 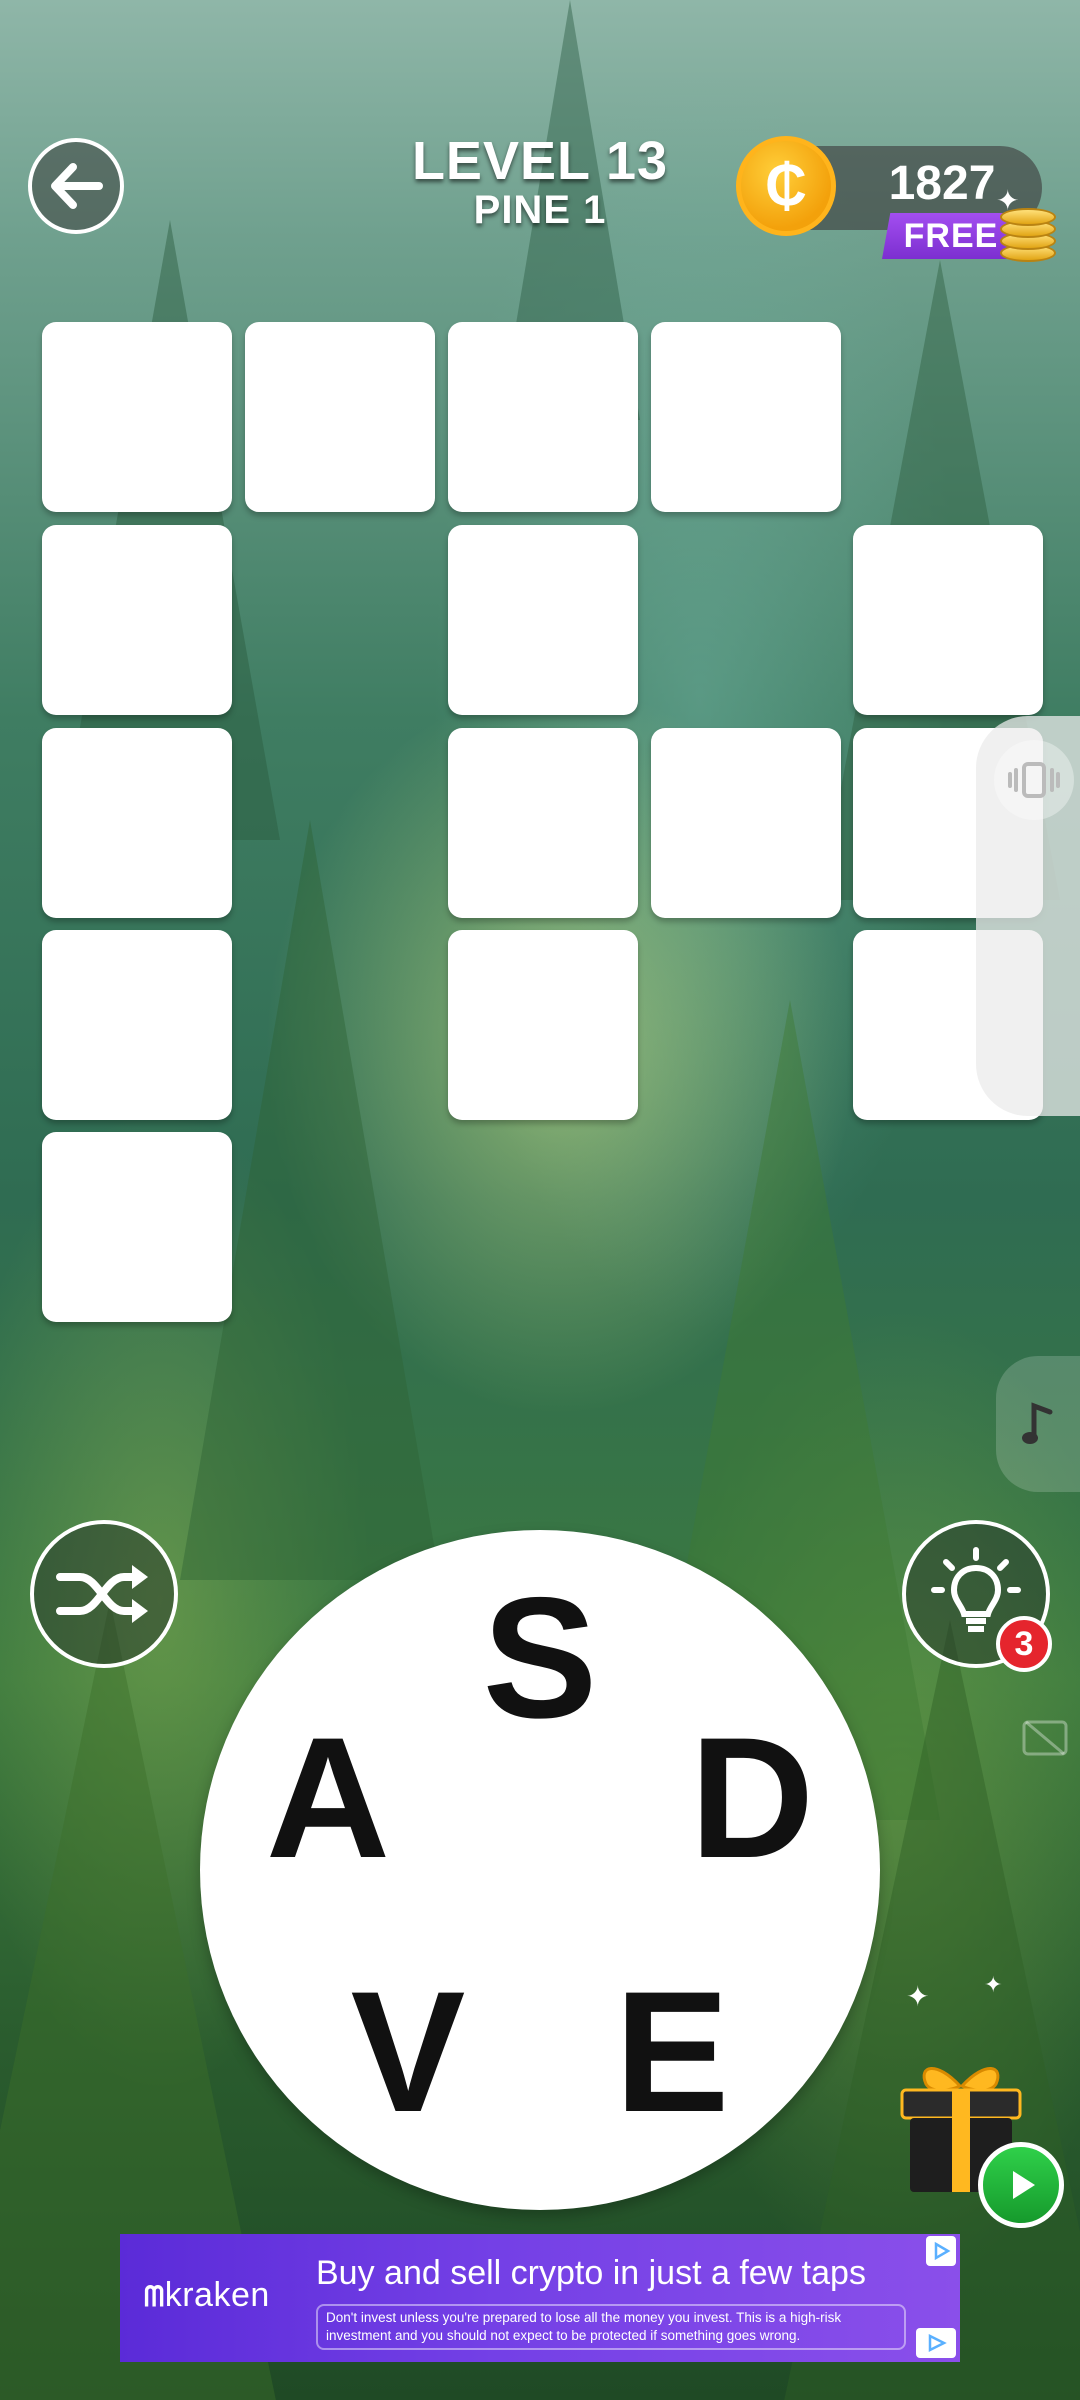 I want to click on kraken-logo-icon: ᗰ, so click(x=154, y=2296).